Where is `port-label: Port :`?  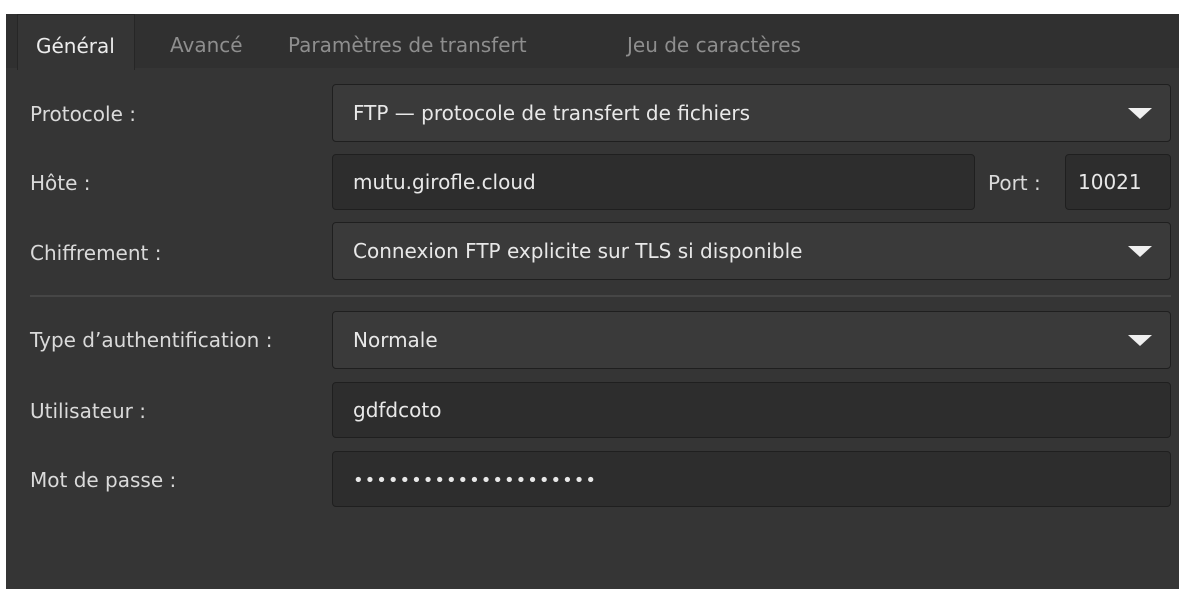 port-label: Port : is located at coordinates (1014, 183).